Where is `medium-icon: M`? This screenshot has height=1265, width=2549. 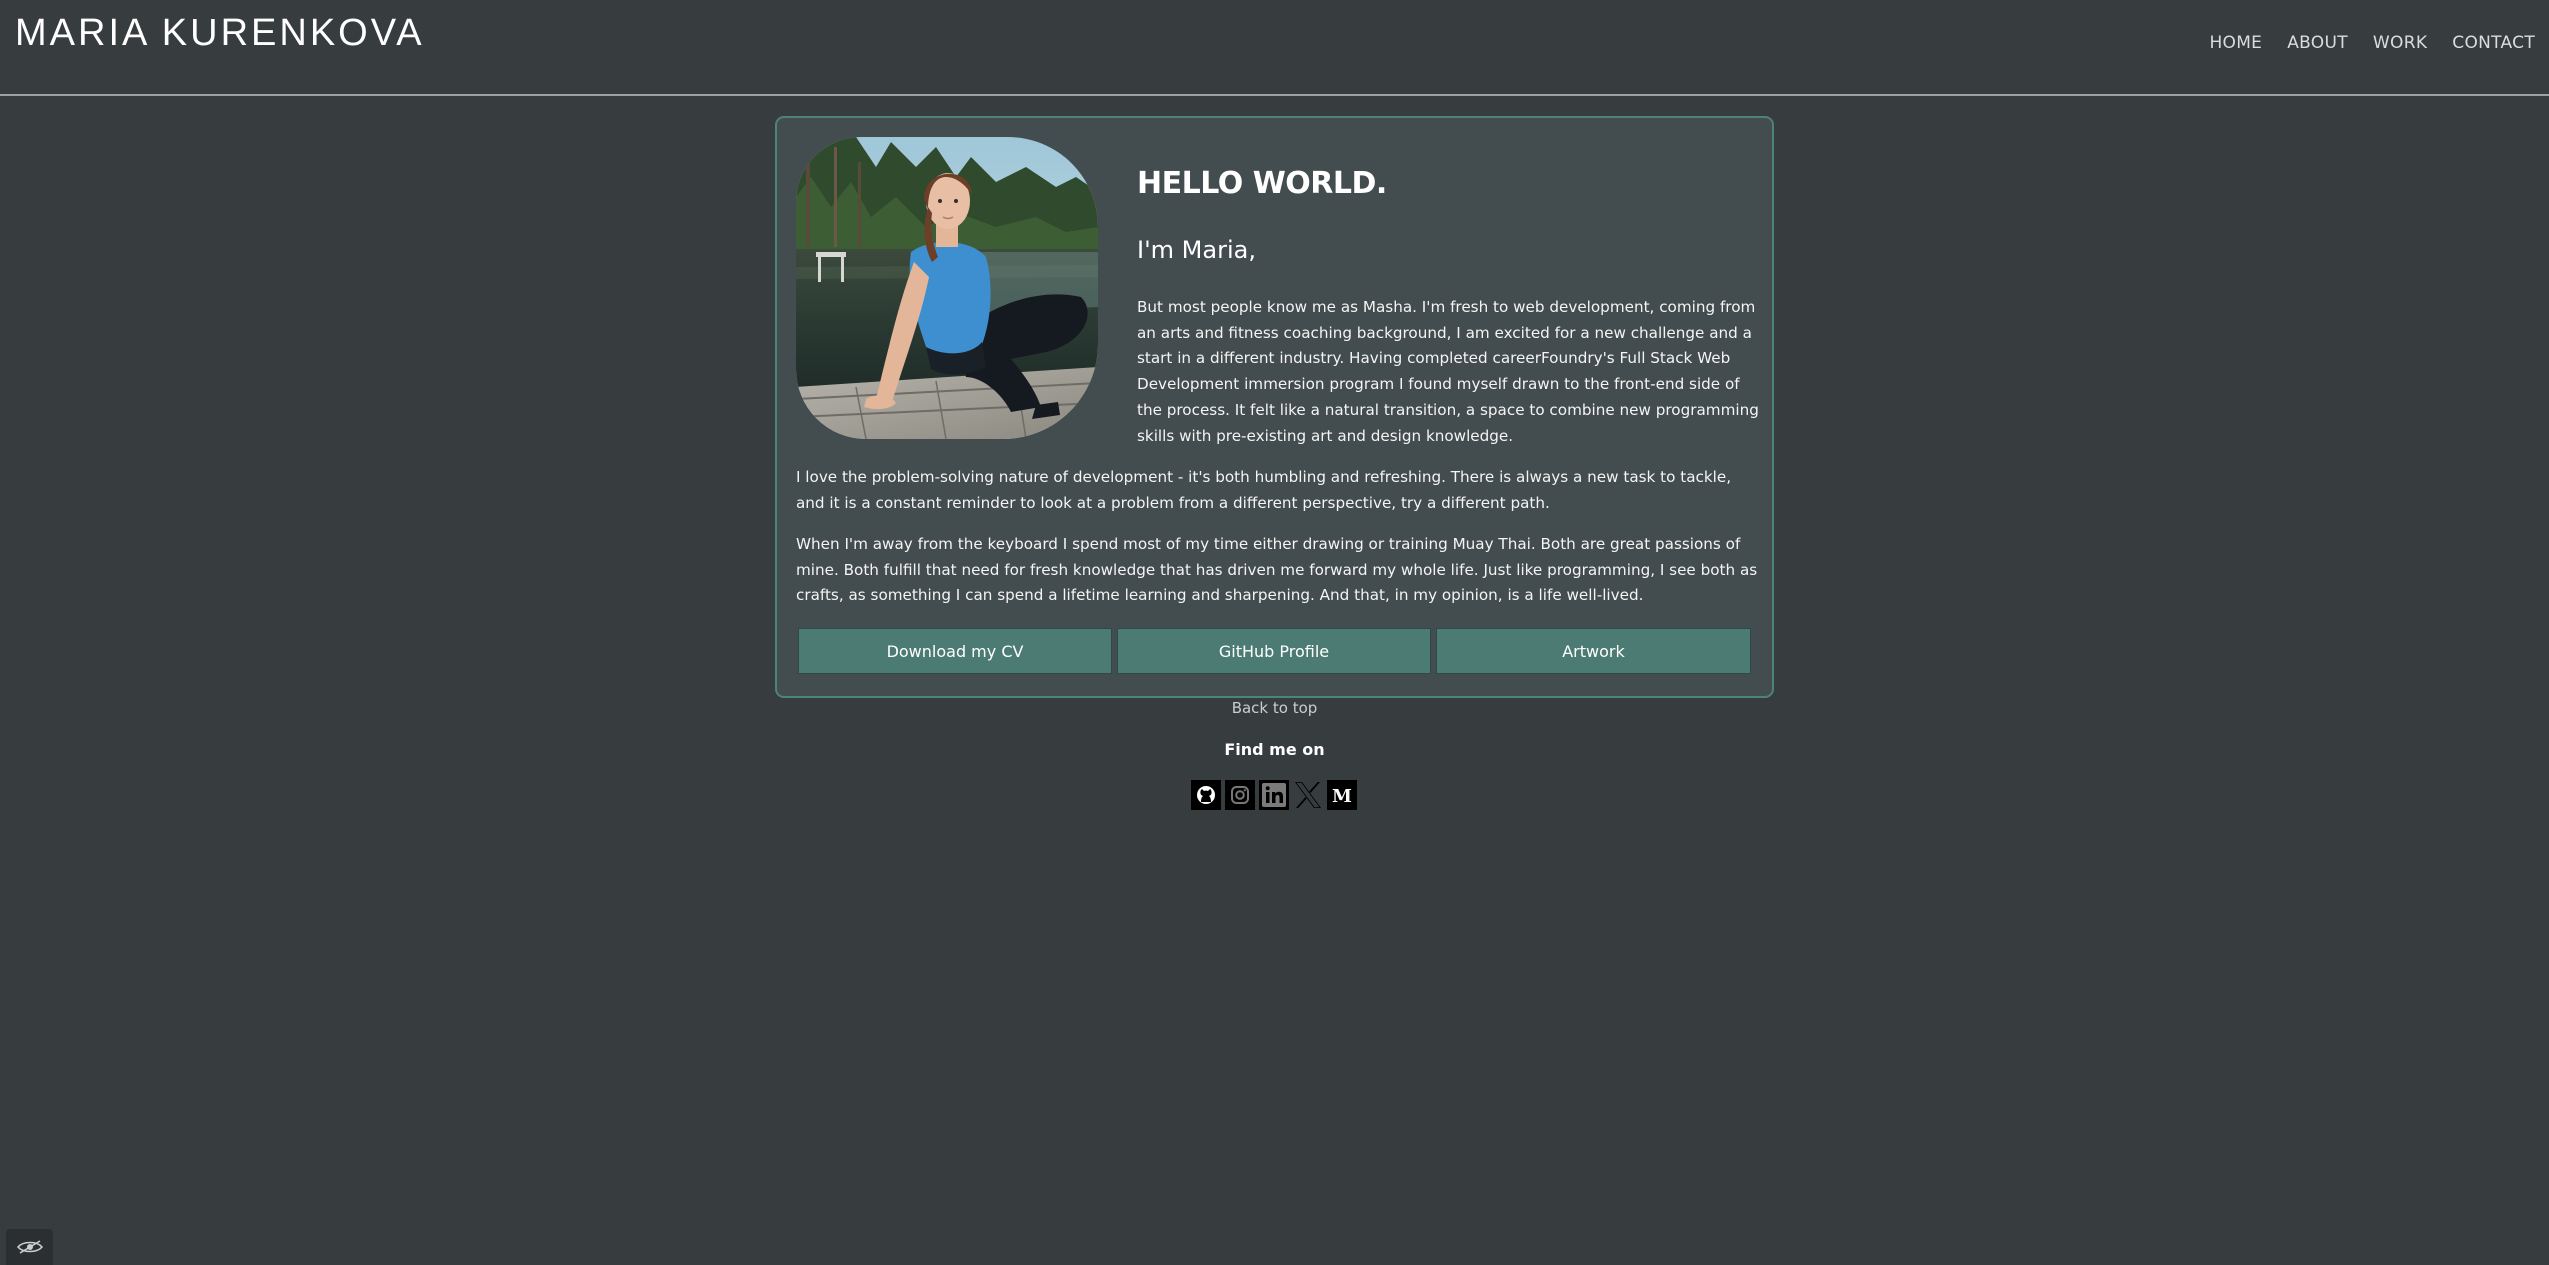 medium-icon: M is located at coordinates (1342, 795).